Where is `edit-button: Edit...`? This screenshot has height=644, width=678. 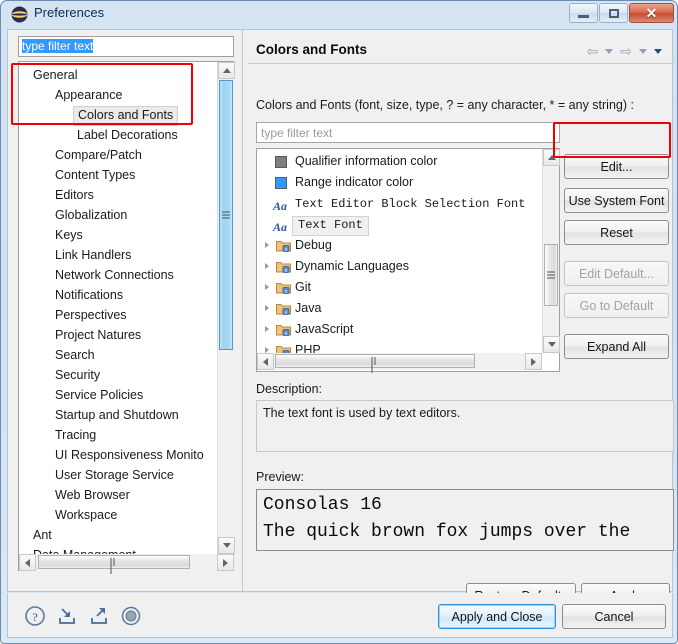
edit-button: Edit... is located at coordinates (616, 166).